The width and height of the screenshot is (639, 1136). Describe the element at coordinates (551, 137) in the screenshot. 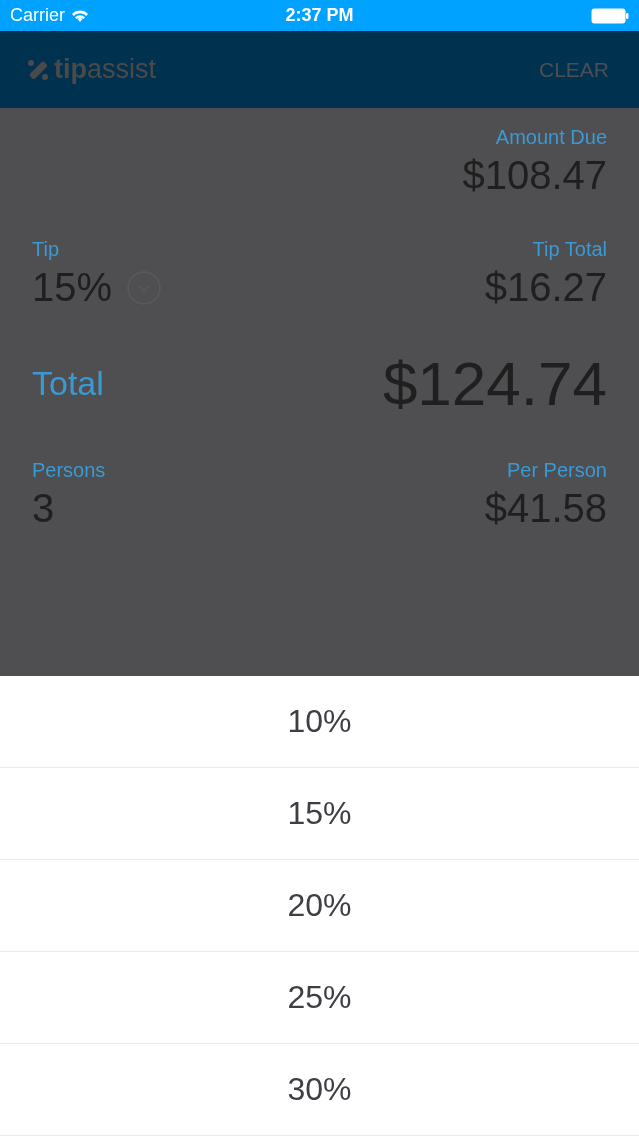

I see `field-label: Amount Due` at that location.